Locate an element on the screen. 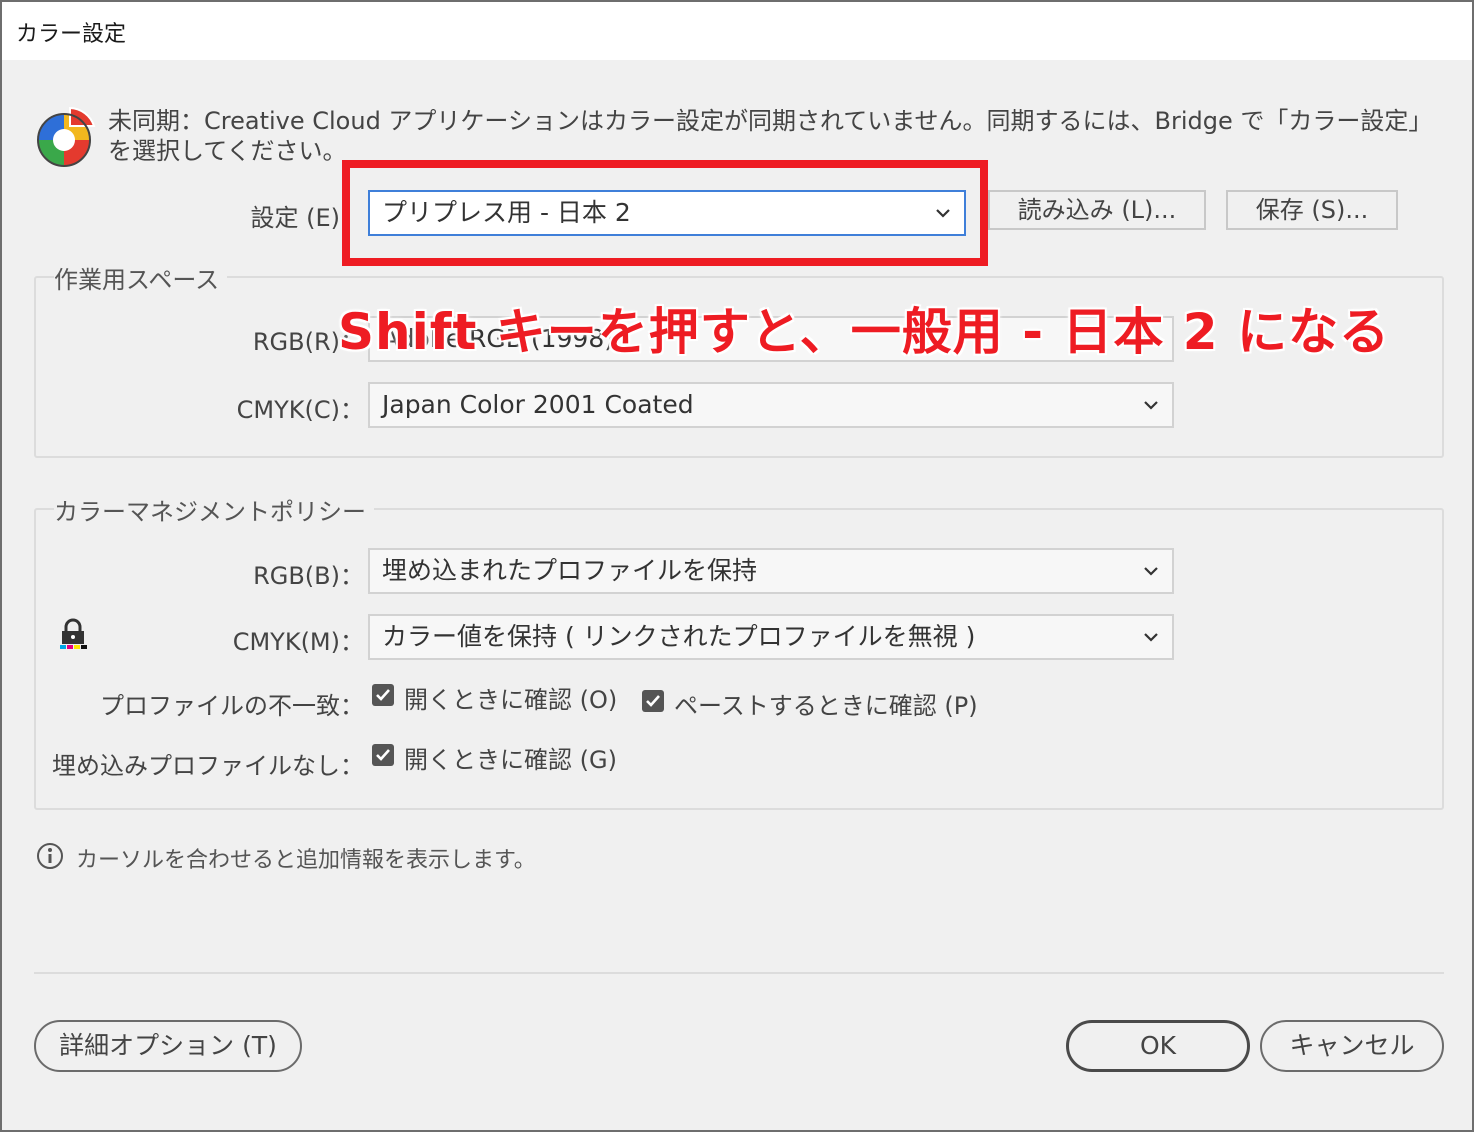  mismatch-paste-checkbox is located at coordinates (653, 701).